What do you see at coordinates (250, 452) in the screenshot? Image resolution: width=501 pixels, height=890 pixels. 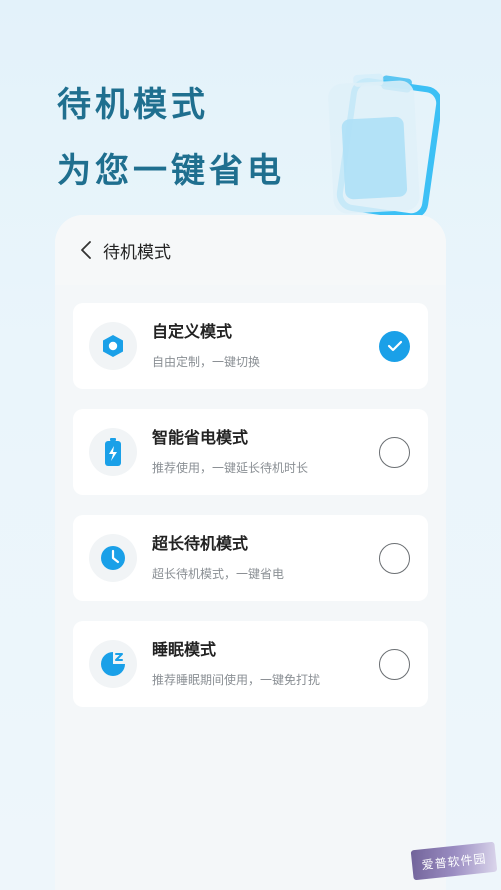 I see `mode-item-smart-saving: 智能省电模式 推荐使用，一键延长待机时长` at bounding box center [250, 452].